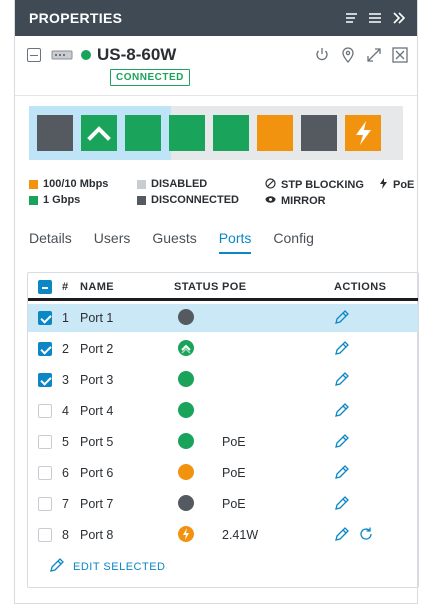 The image size is (438, 608). I want to click on table-row: 5 Port 5 PoE, so click(223, 442).